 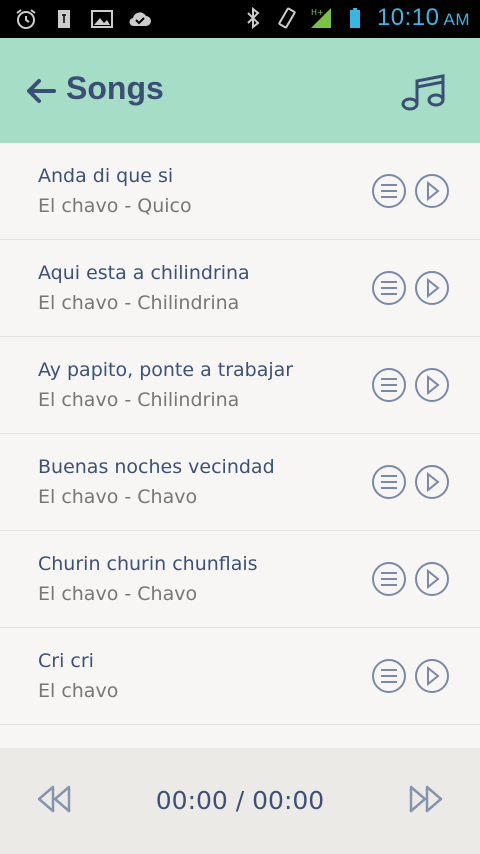 What do you see at coordinates (66, 661) in the screenshot?
I see `song-title: Cri cri` at bounding box center [66, 661].